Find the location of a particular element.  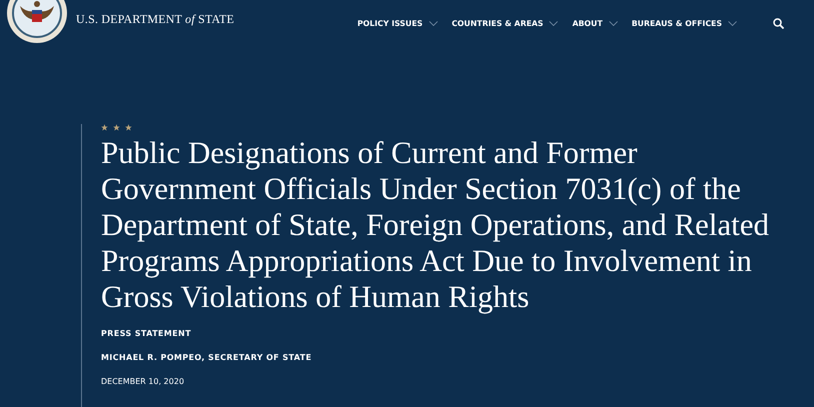

site-name: U.S. DEPARTMENT of STATE is located at coordinates (155, 19).